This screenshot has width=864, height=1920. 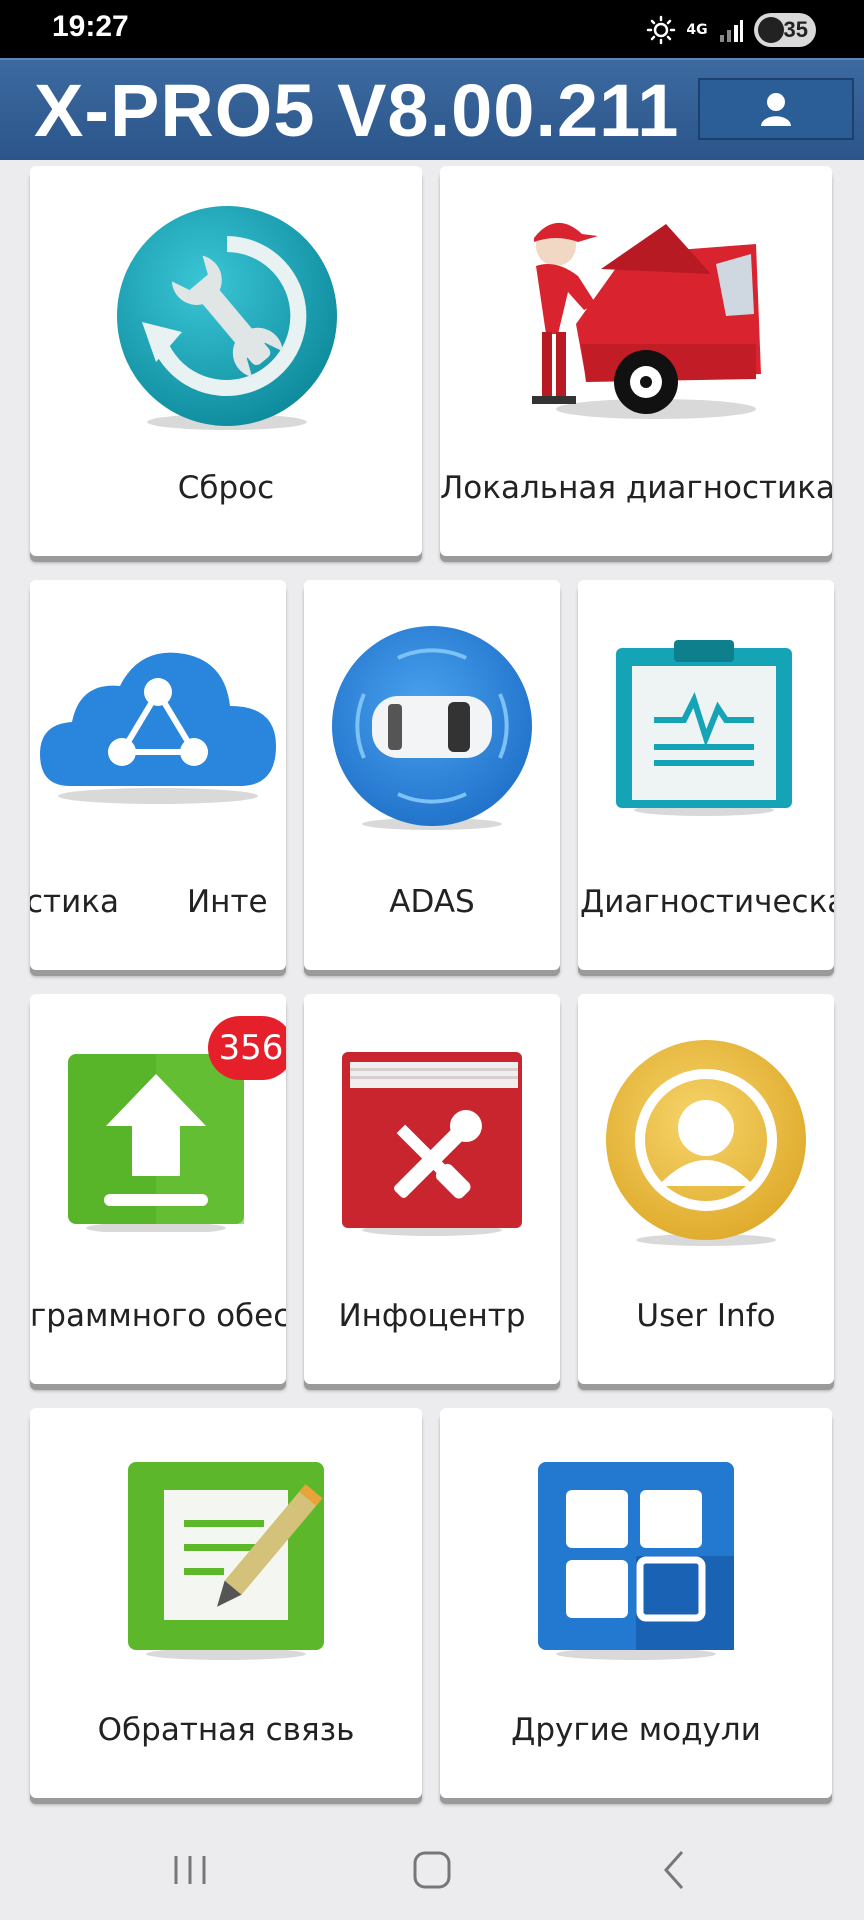 What do you see at coordinates (190, 1870) in the screenshot?
I see `recent-apps-icon` at bounding box center [190, 1870].